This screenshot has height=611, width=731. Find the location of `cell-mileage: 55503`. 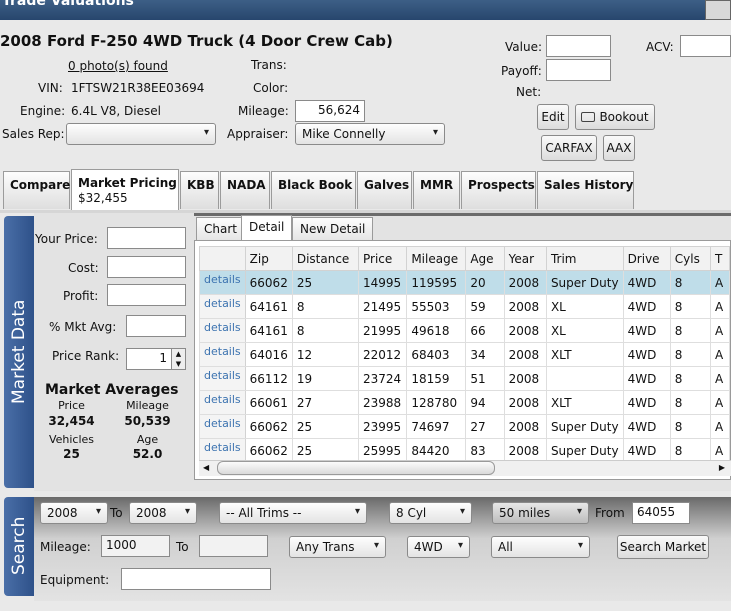

cell-mileage: 55503 is located at coordinates (436, 306).